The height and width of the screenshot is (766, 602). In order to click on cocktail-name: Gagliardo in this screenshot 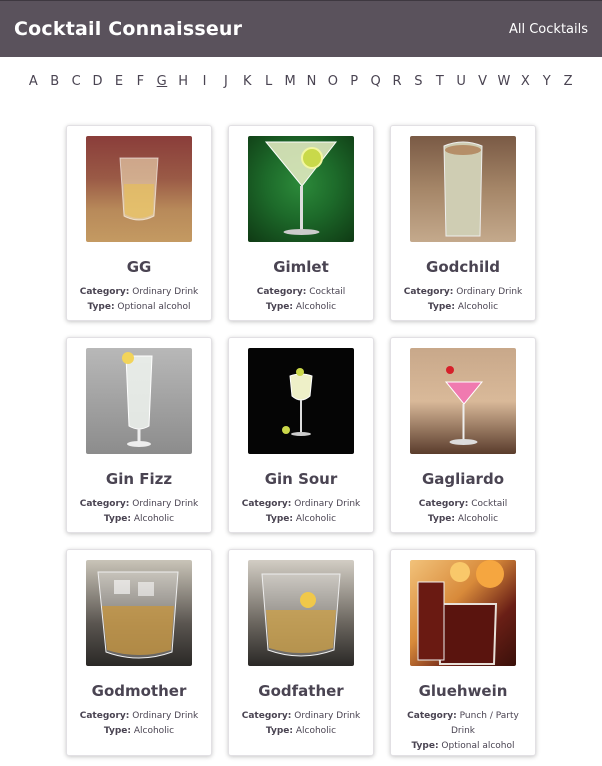, I will do `click(463, 479)`.